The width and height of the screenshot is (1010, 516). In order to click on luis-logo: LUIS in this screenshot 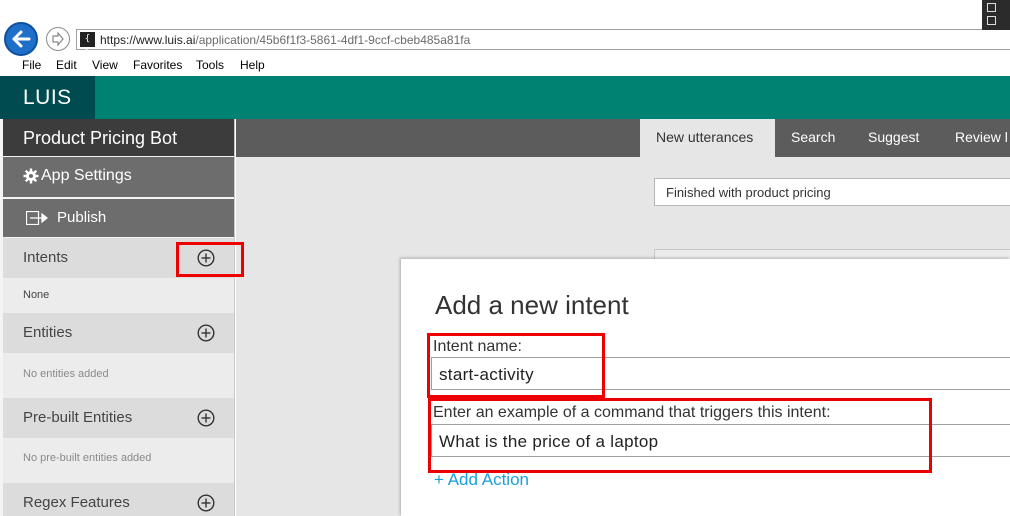, I will do `click(47, 97)`.